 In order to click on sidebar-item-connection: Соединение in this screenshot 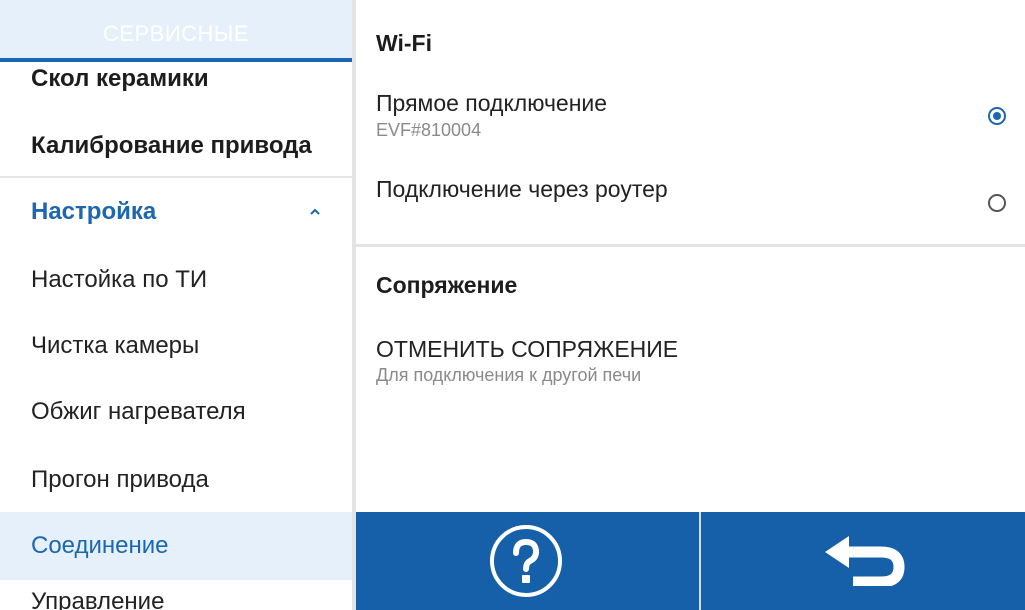, I will do `click(176, 546)`.